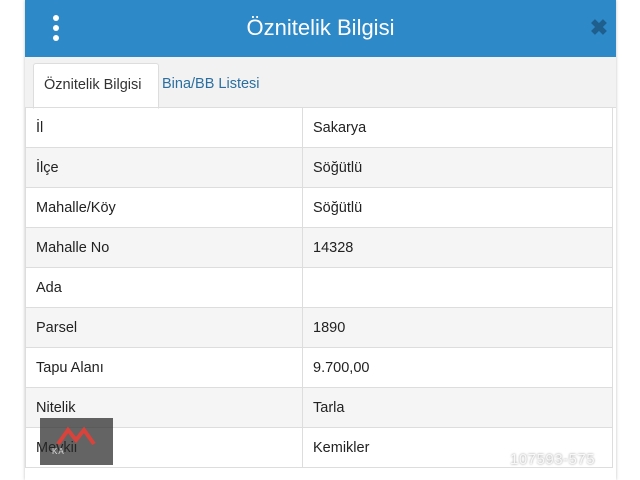 The height and width of the screenshot is (480, 640). I want to click on dialog-title: Öznitelik Bilgisi, so click(320, 27).